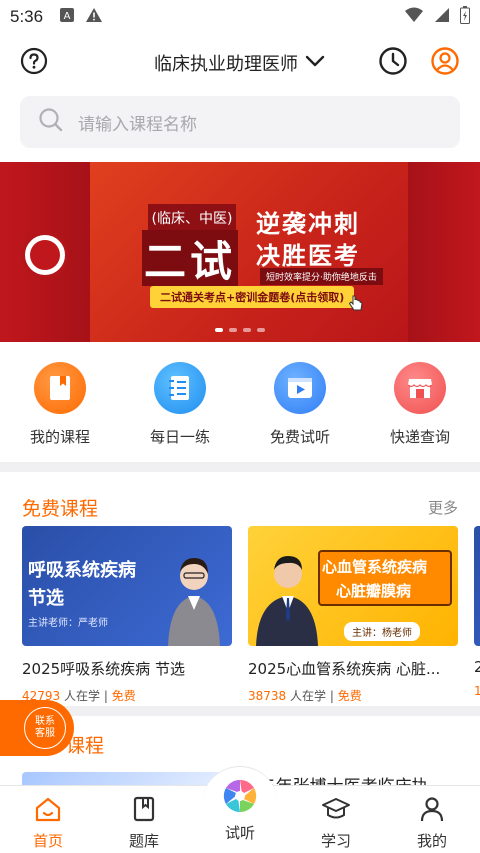  Describe the element at coordinates (374, 591) in the screenshot. I see `thumb-line-2: 心脏瓣膜病` at that location.